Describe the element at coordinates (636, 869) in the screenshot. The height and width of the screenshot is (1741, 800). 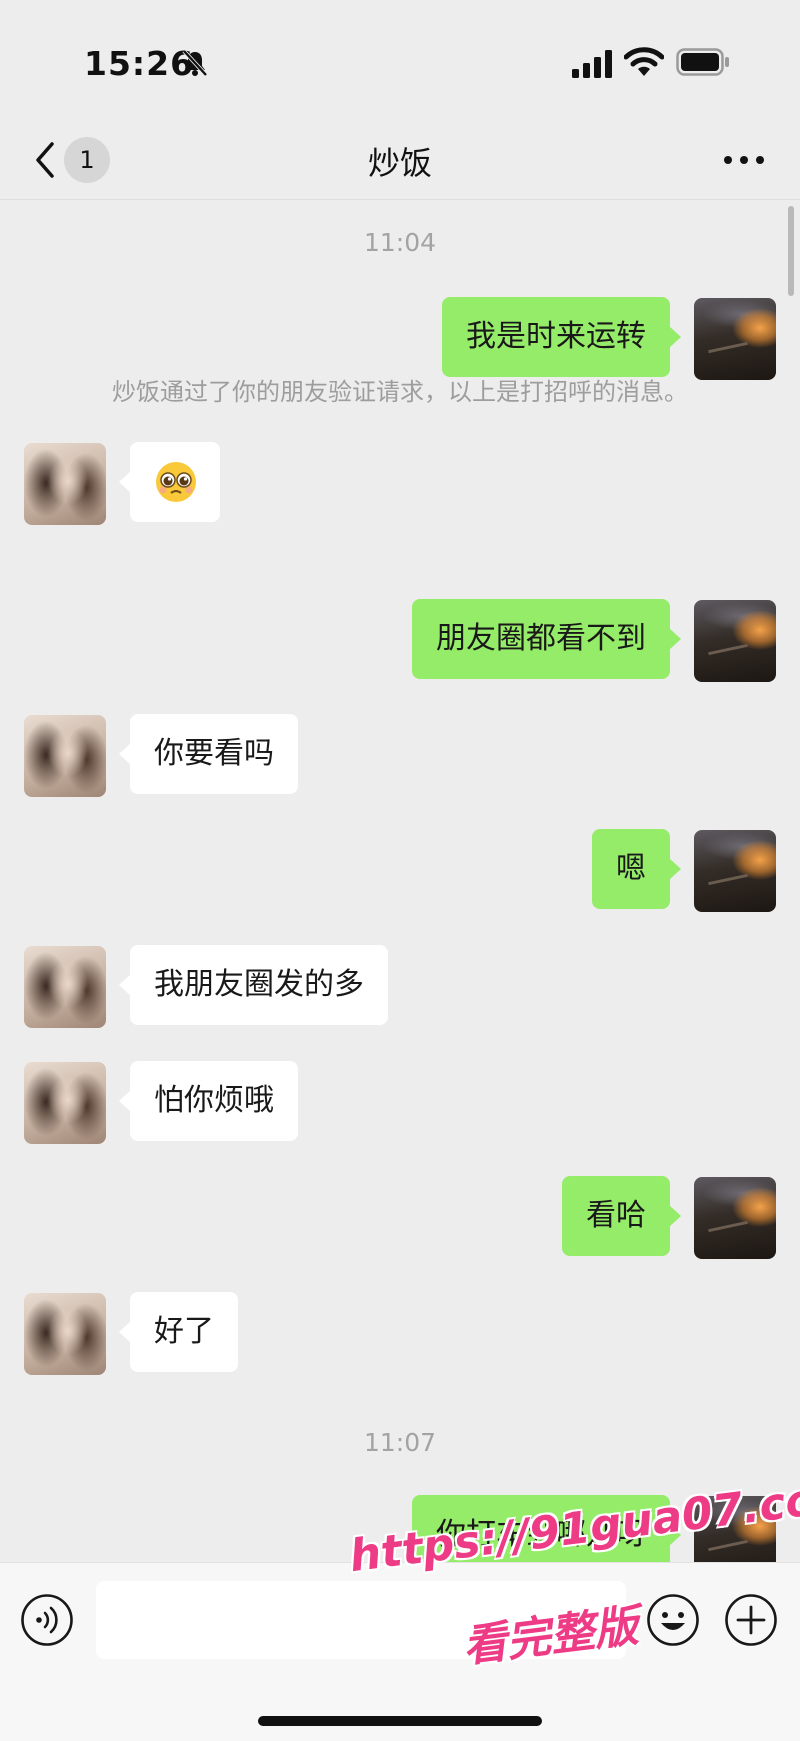
I see `message-bubble-self: 嗯` at that location.